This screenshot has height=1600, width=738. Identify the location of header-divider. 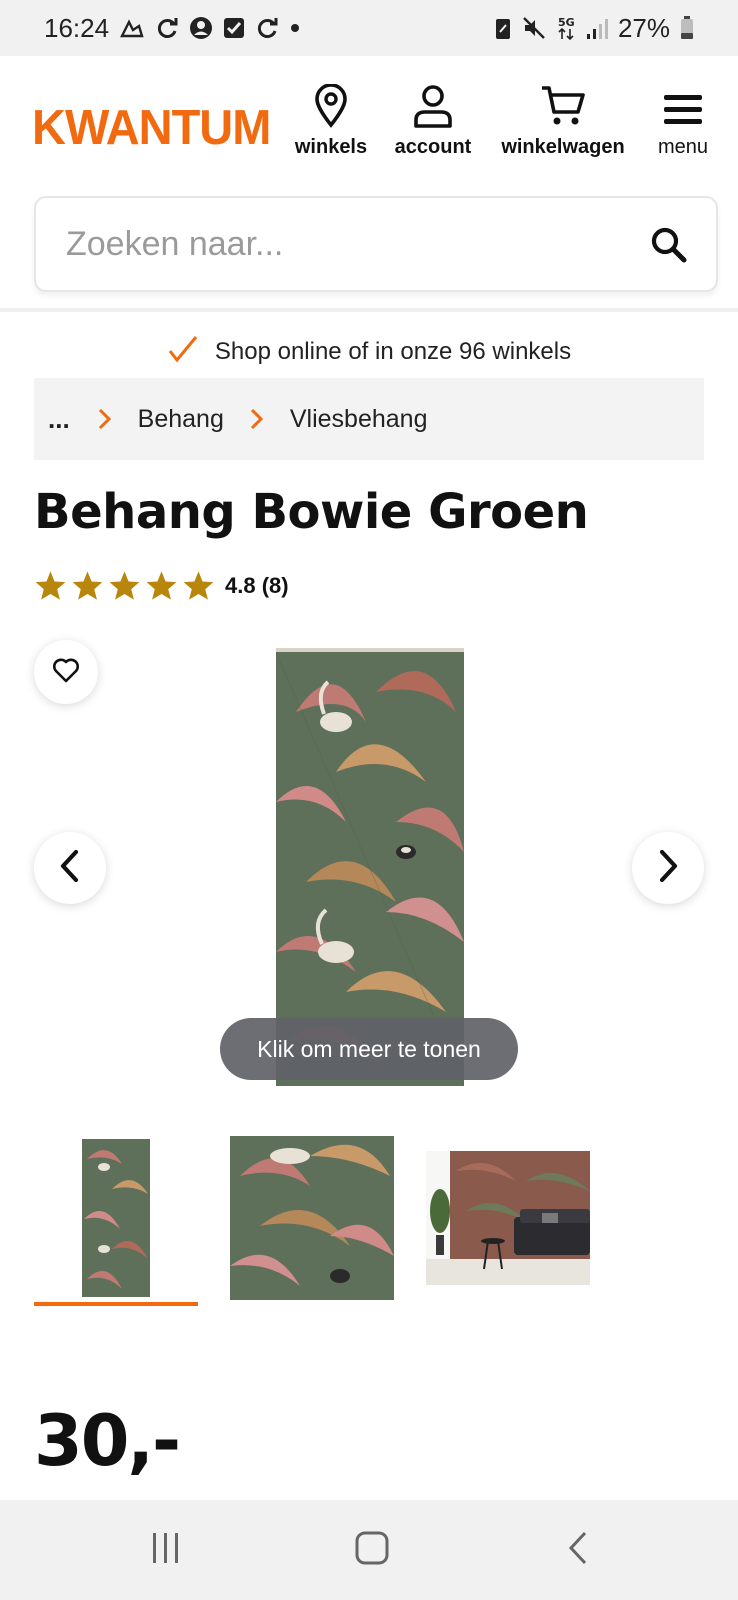
(369, 310).